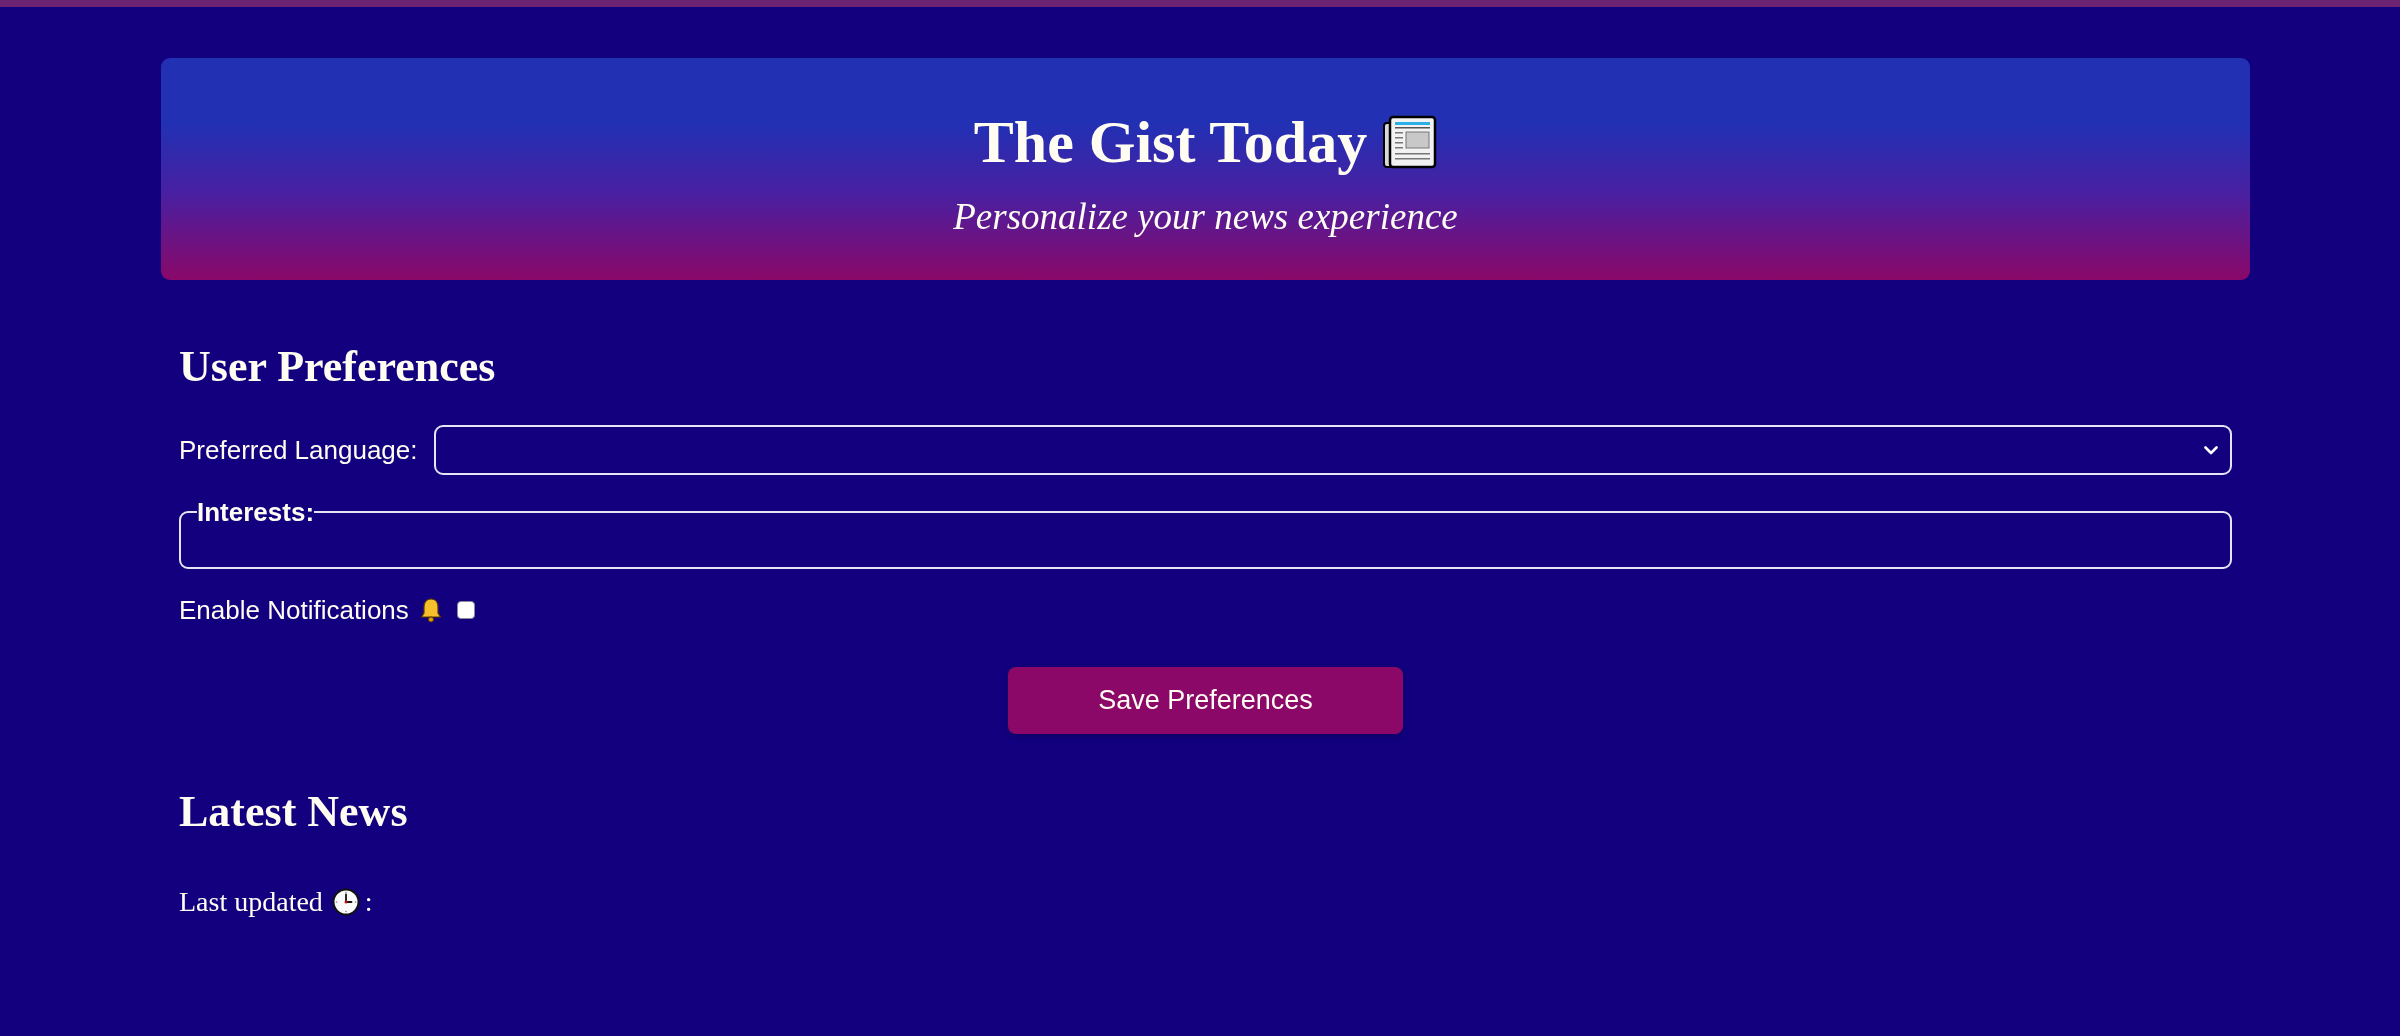  I want to click on field-label: Preferred Language:, so click(298, 450).